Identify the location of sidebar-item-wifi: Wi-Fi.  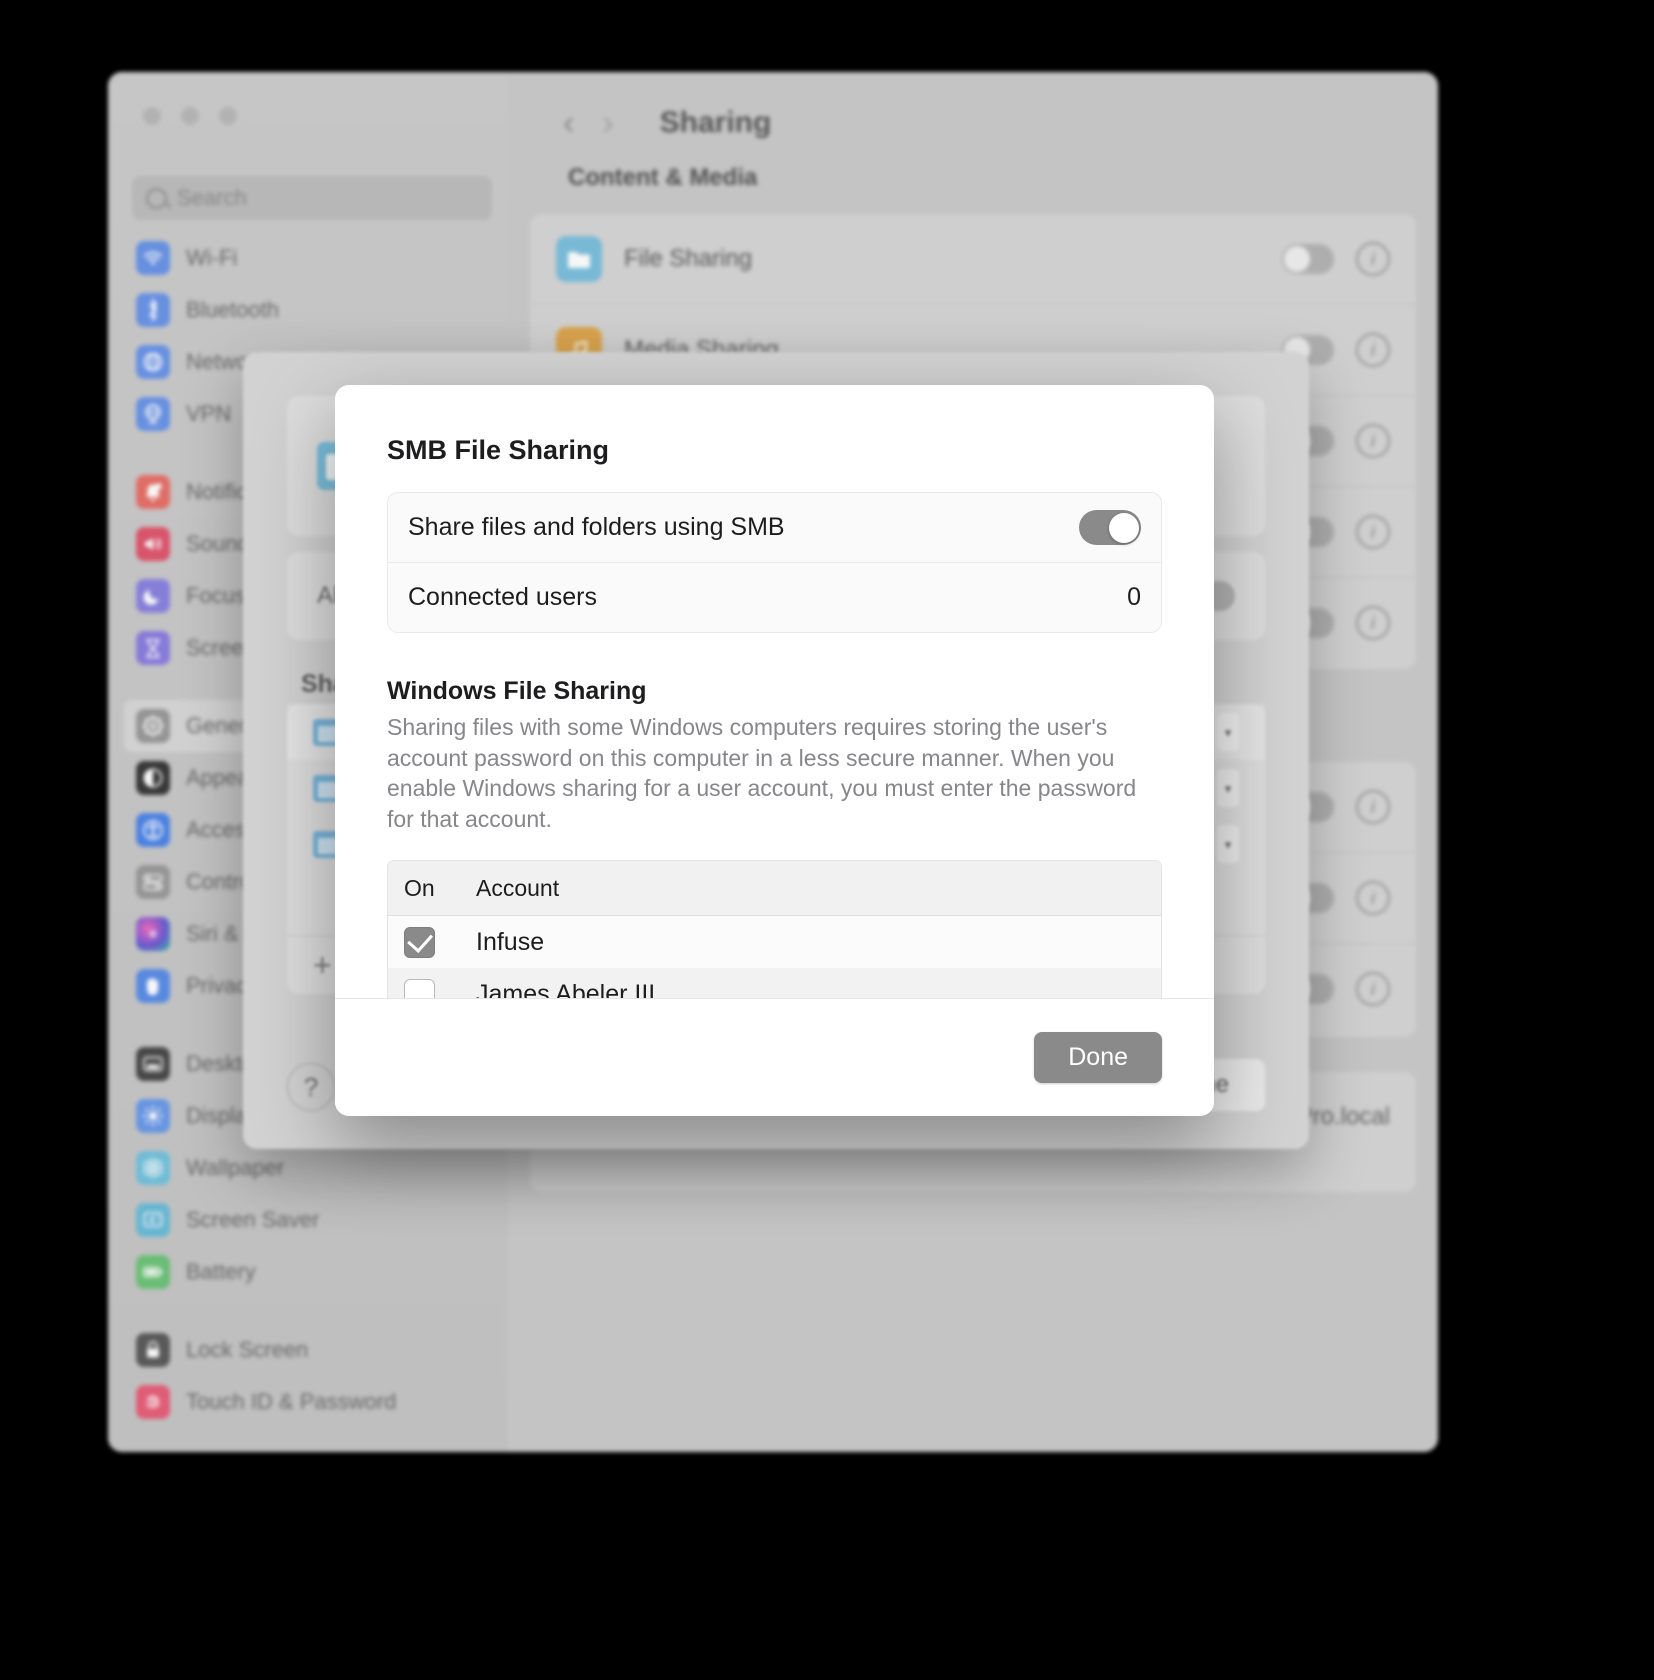
(316, 258).